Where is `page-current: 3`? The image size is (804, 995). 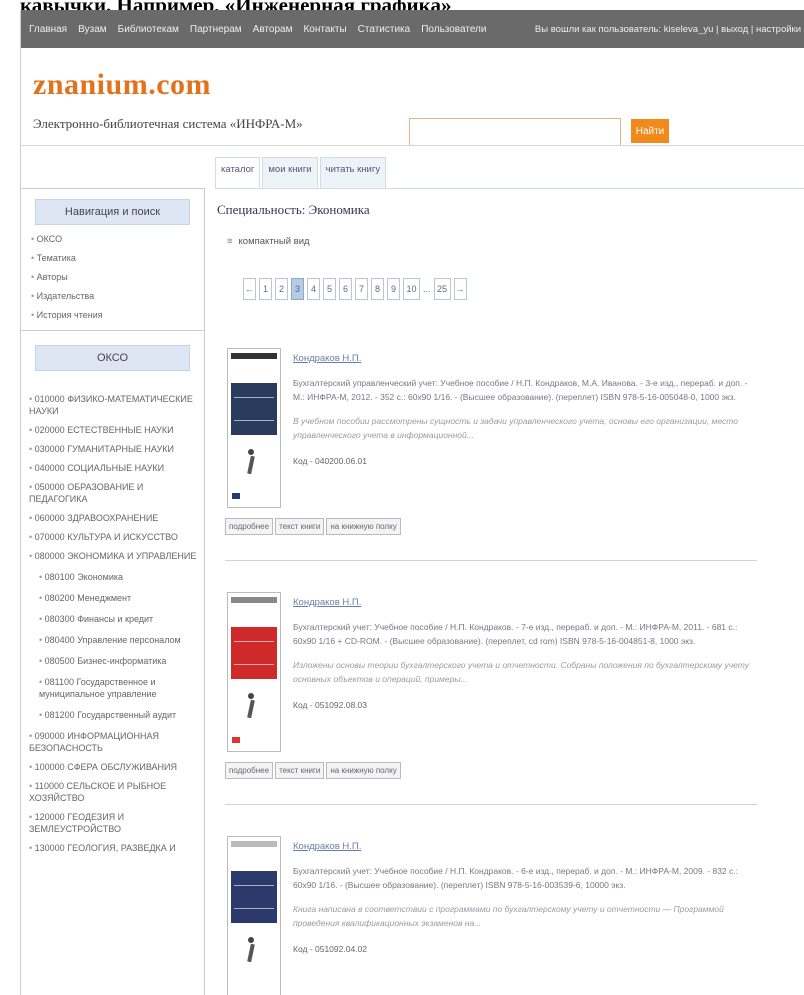
page-current: 3 is located at coordinates (297, 289).